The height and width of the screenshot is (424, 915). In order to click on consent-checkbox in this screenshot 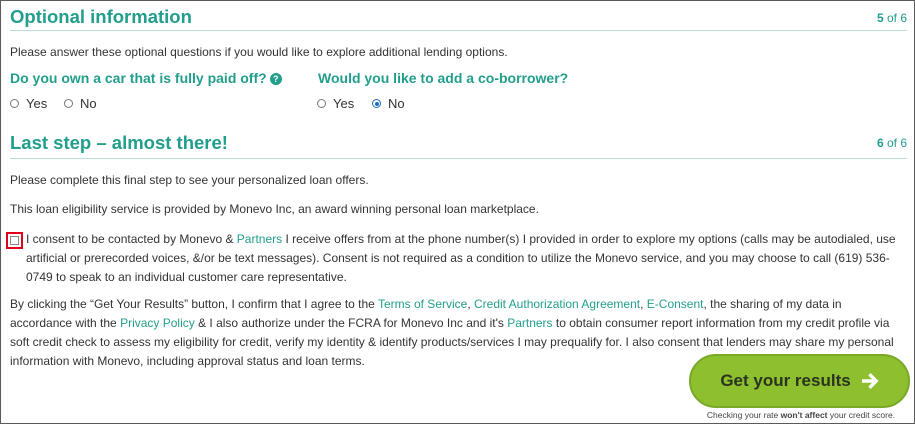, I will do `click(14, 240)`.